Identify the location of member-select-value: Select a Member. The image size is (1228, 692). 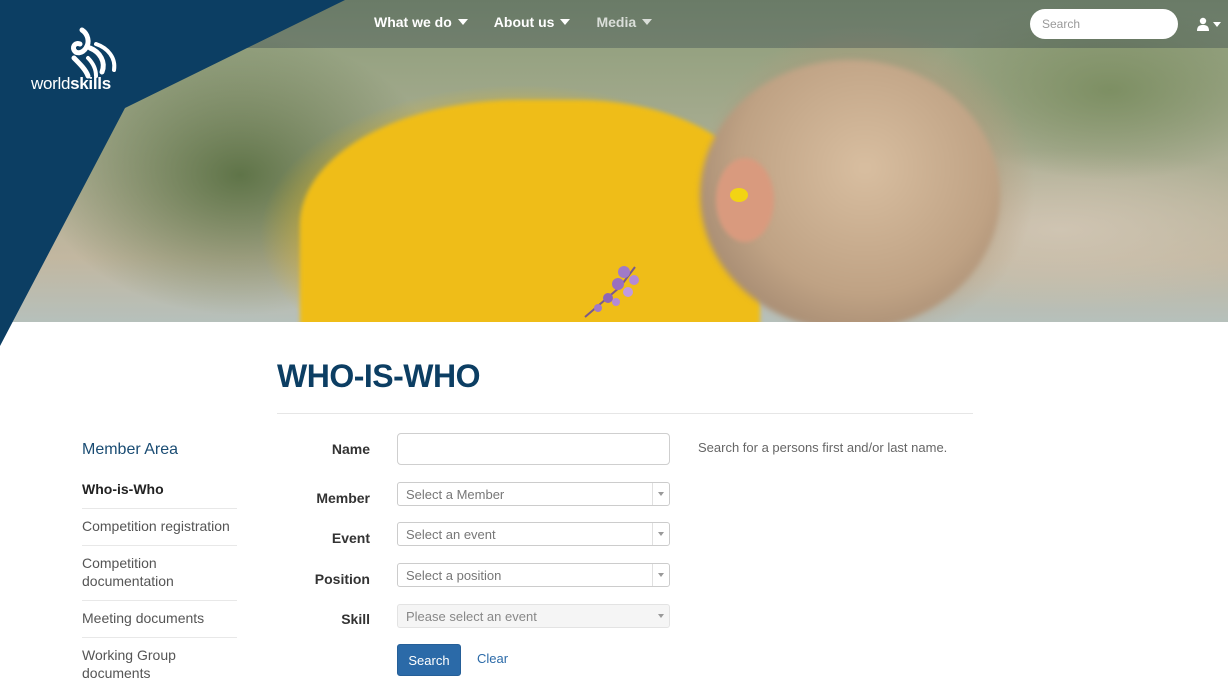
(455, 494).